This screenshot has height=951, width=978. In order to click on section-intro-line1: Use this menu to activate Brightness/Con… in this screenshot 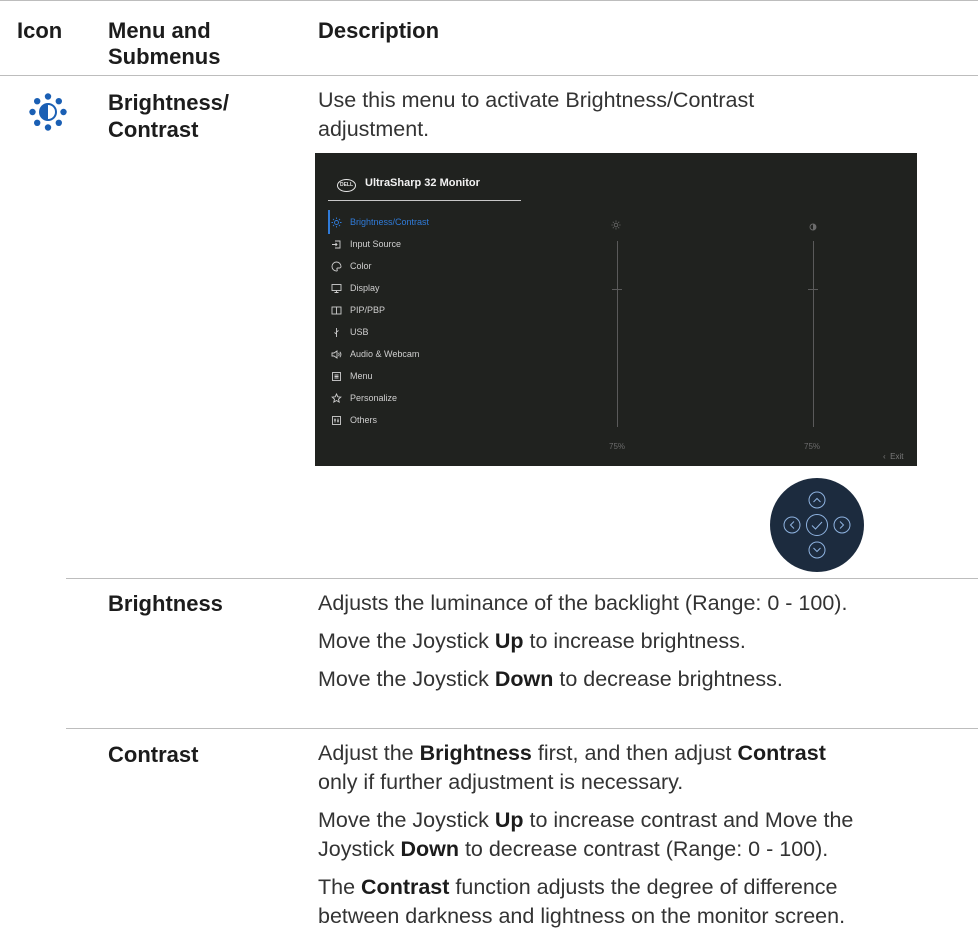, I will do `click(536, 100)`.